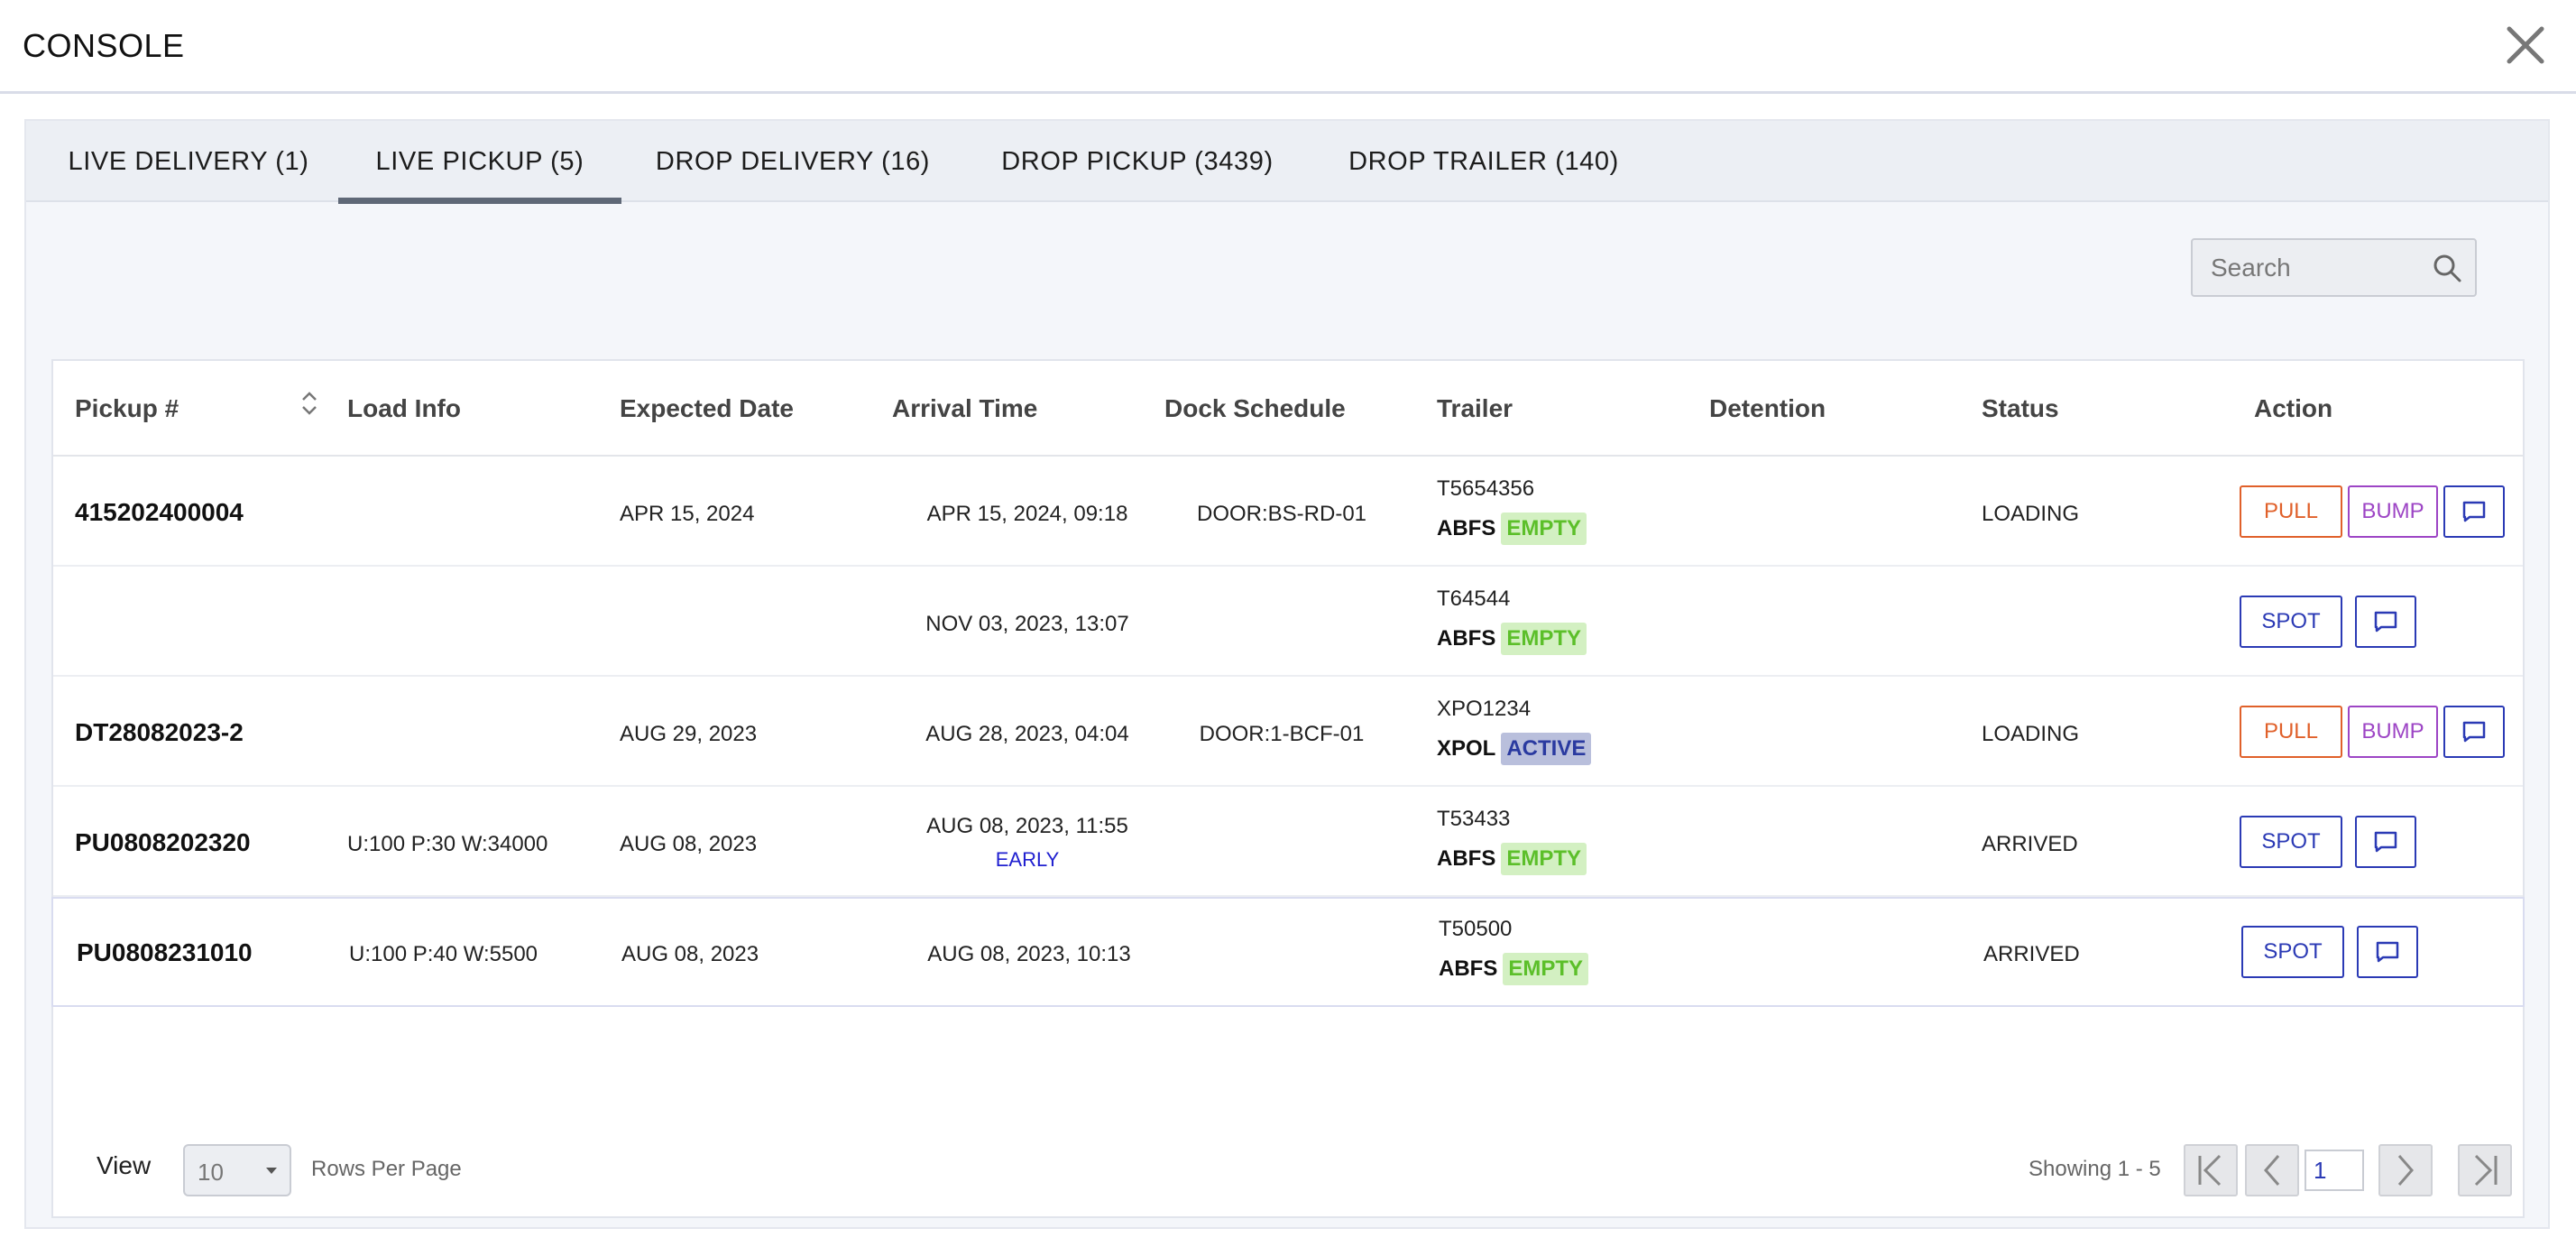 The image size is (2576, 1256). Describe the element at coordinates (2021, 408) in the screenshot. I see `column-header-status: Status` at that location.